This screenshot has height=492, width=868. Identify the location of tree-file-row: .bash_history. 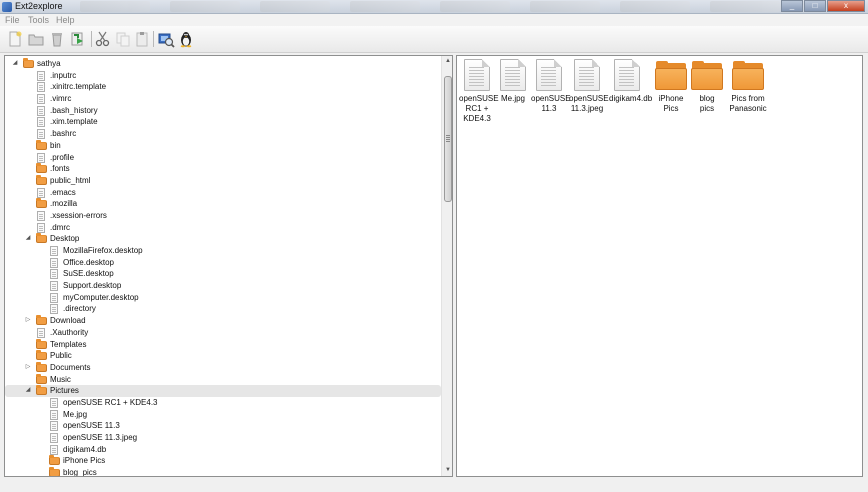
(223, 111).